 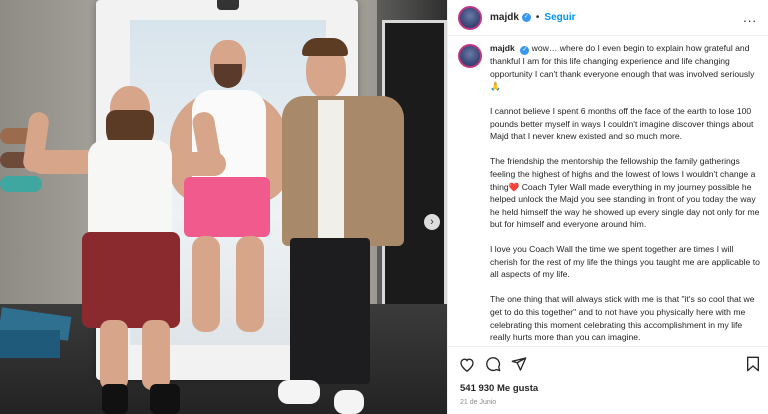 I want to click on comment-icon, so click(x=493, y=364).